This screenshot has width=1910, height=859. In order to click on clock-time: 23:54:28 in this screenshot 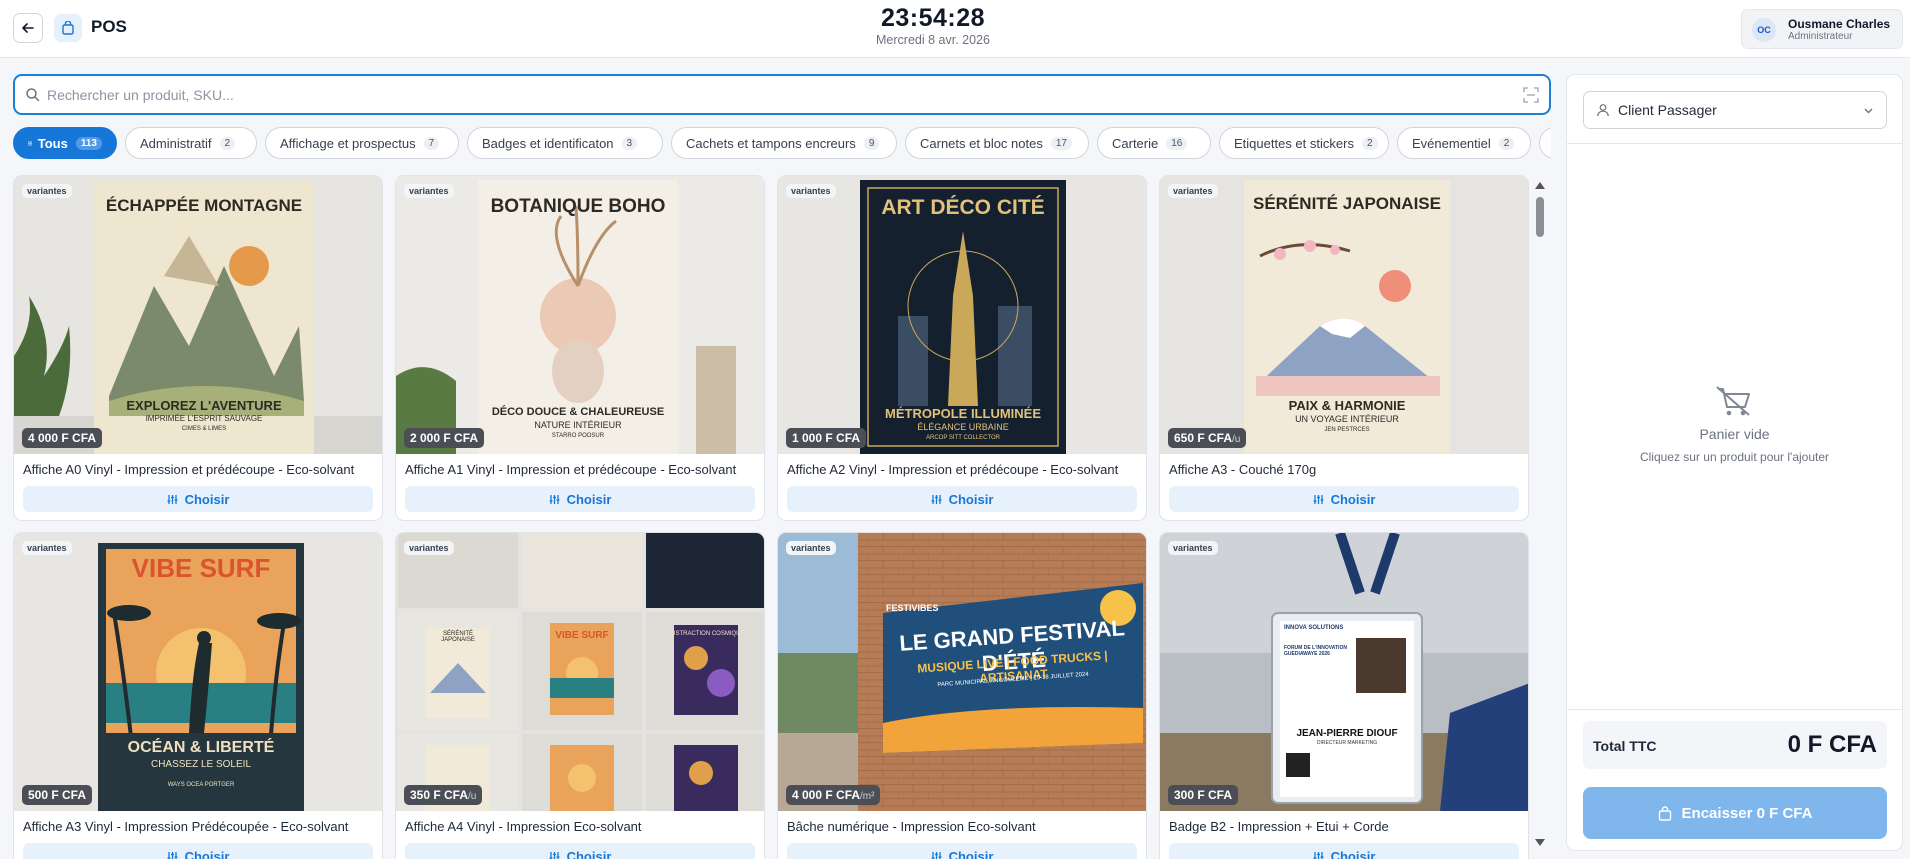, I will do `click(933, 18)`.